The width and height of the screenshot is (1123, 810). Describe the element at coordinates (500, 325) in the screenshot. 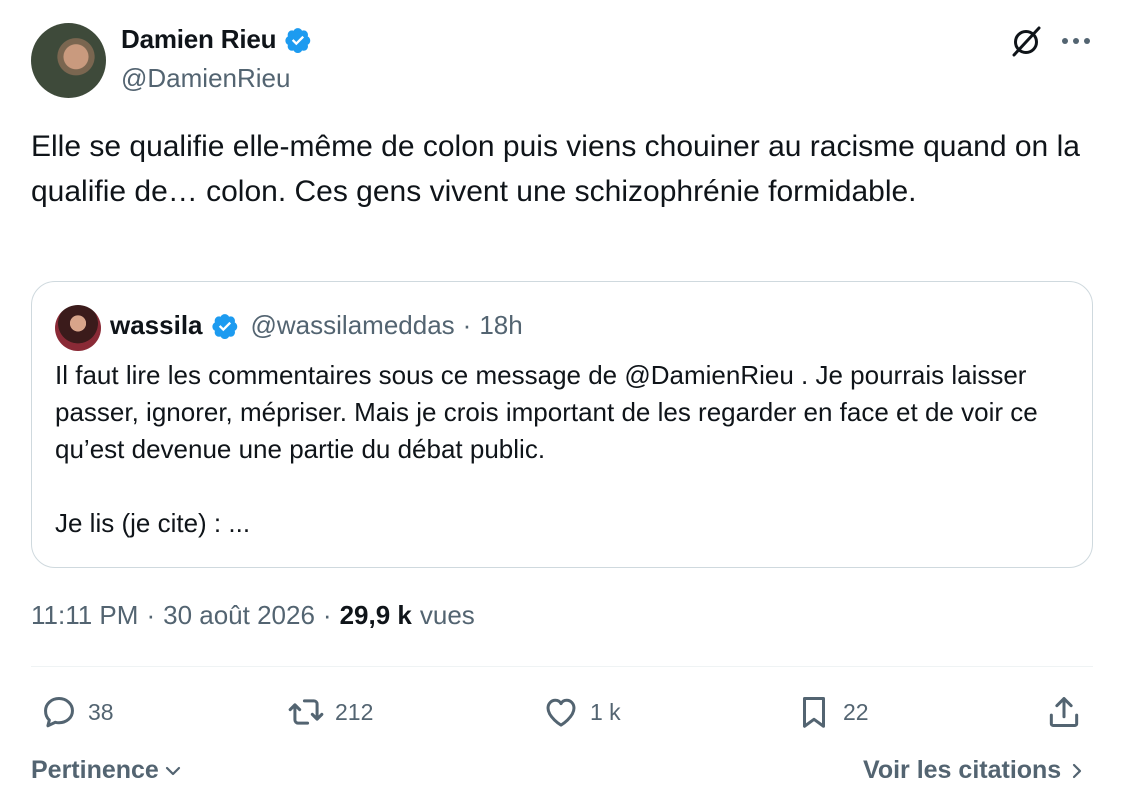

I see `quoted-post-time: 18h` at that location.